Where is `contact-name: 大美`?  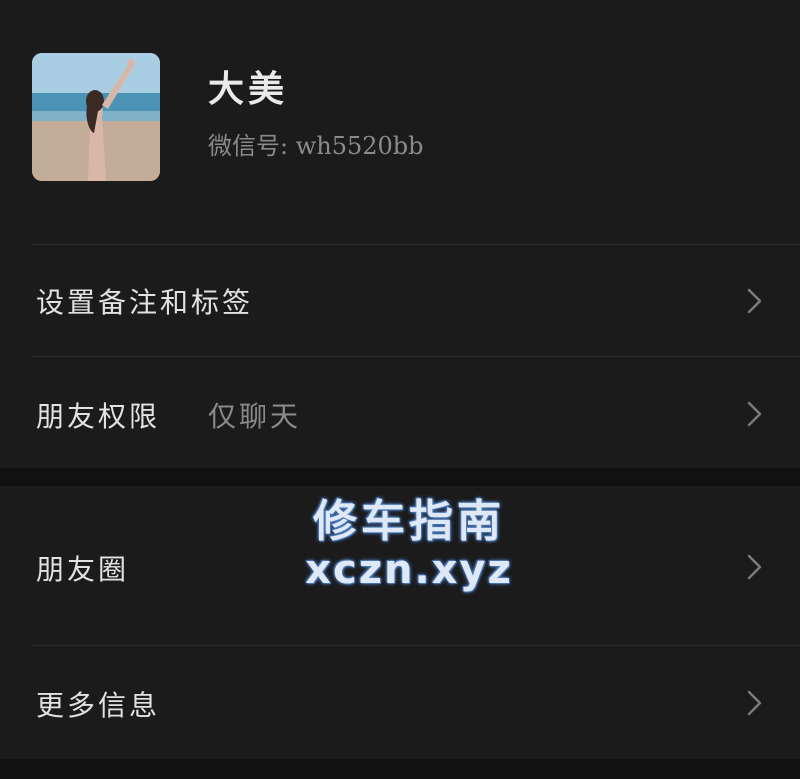
contact-name: 大美 is located at coordinates (248, 89).